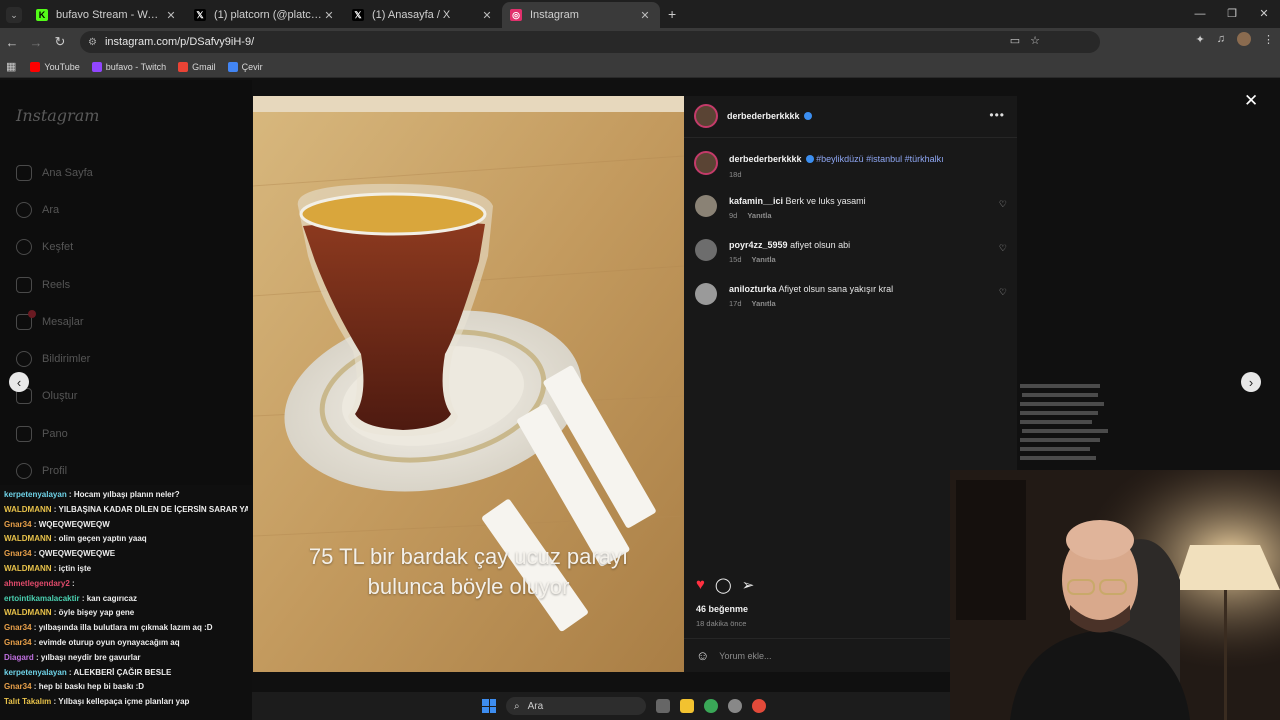  What do you see at coordinates (756, 201) in the screenshot?
I see `comment-username: kafamin__ici` at bounding box center [756, 201].